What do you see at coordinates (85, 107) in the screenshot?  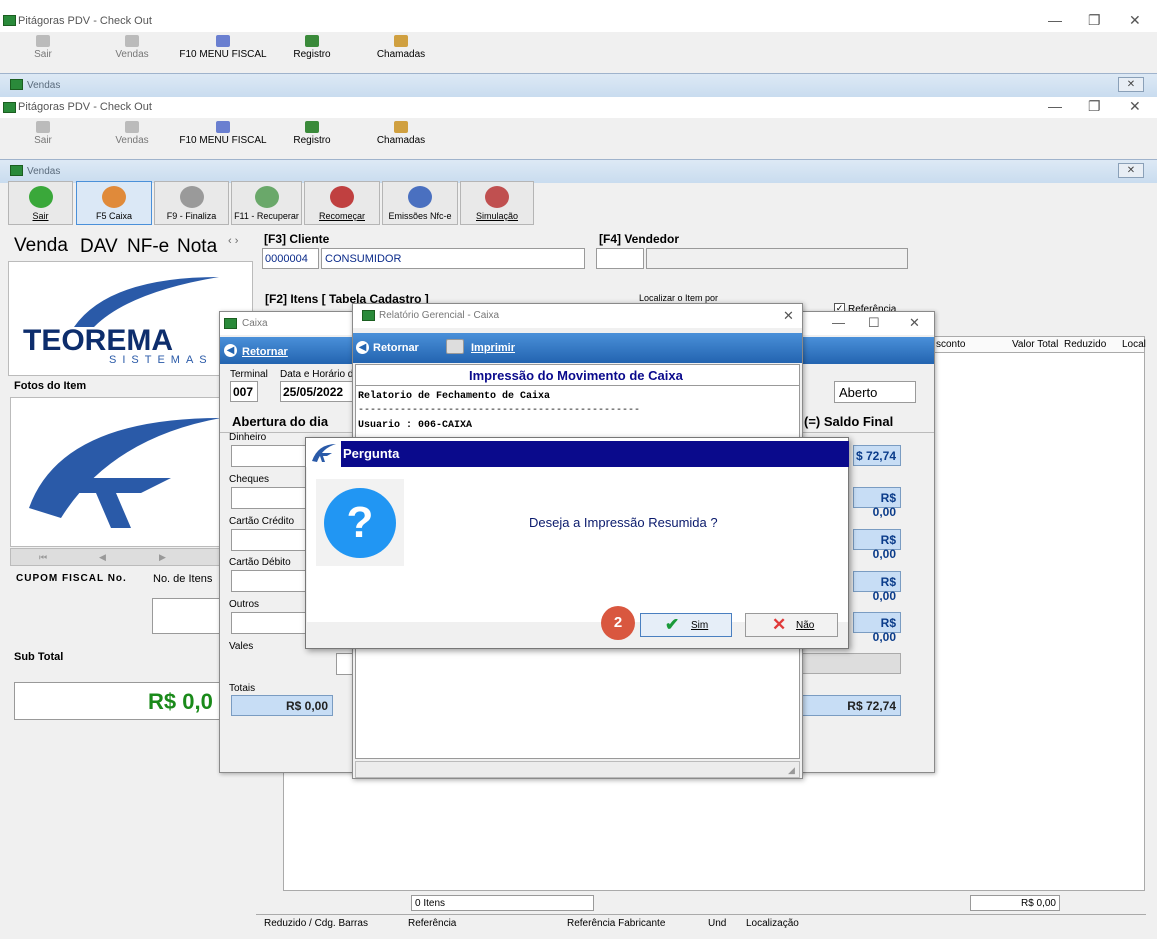 I see `app-title-front: Pitágoras PDV - Check Out` at bounding box center [85, 107].